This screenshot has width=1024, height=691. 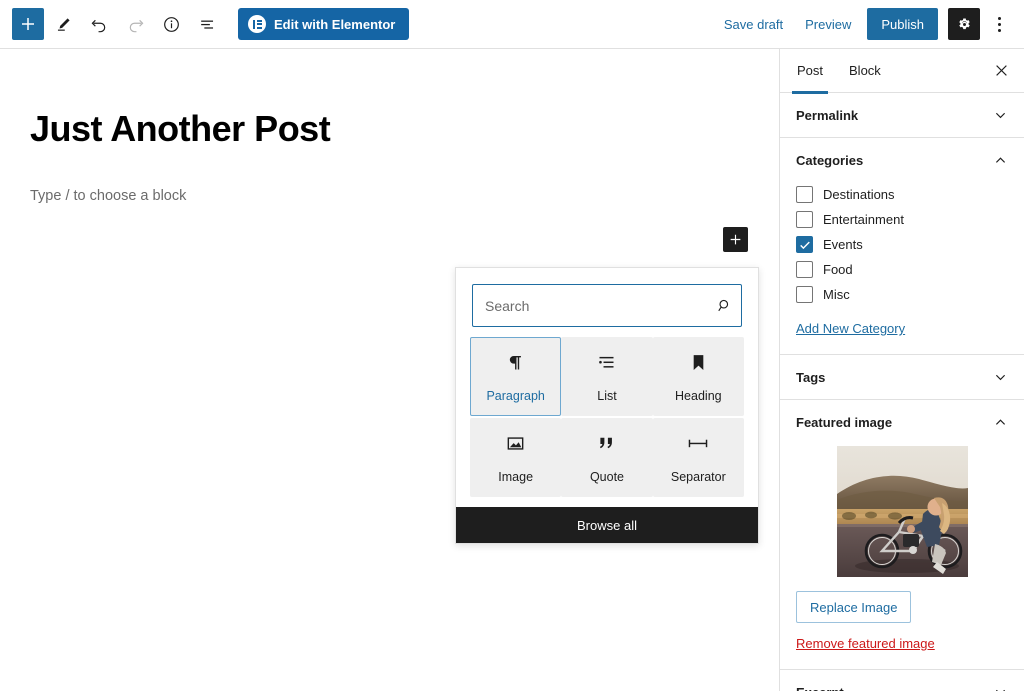 I want to click on block-appender-button, so click(x=735, y=239).